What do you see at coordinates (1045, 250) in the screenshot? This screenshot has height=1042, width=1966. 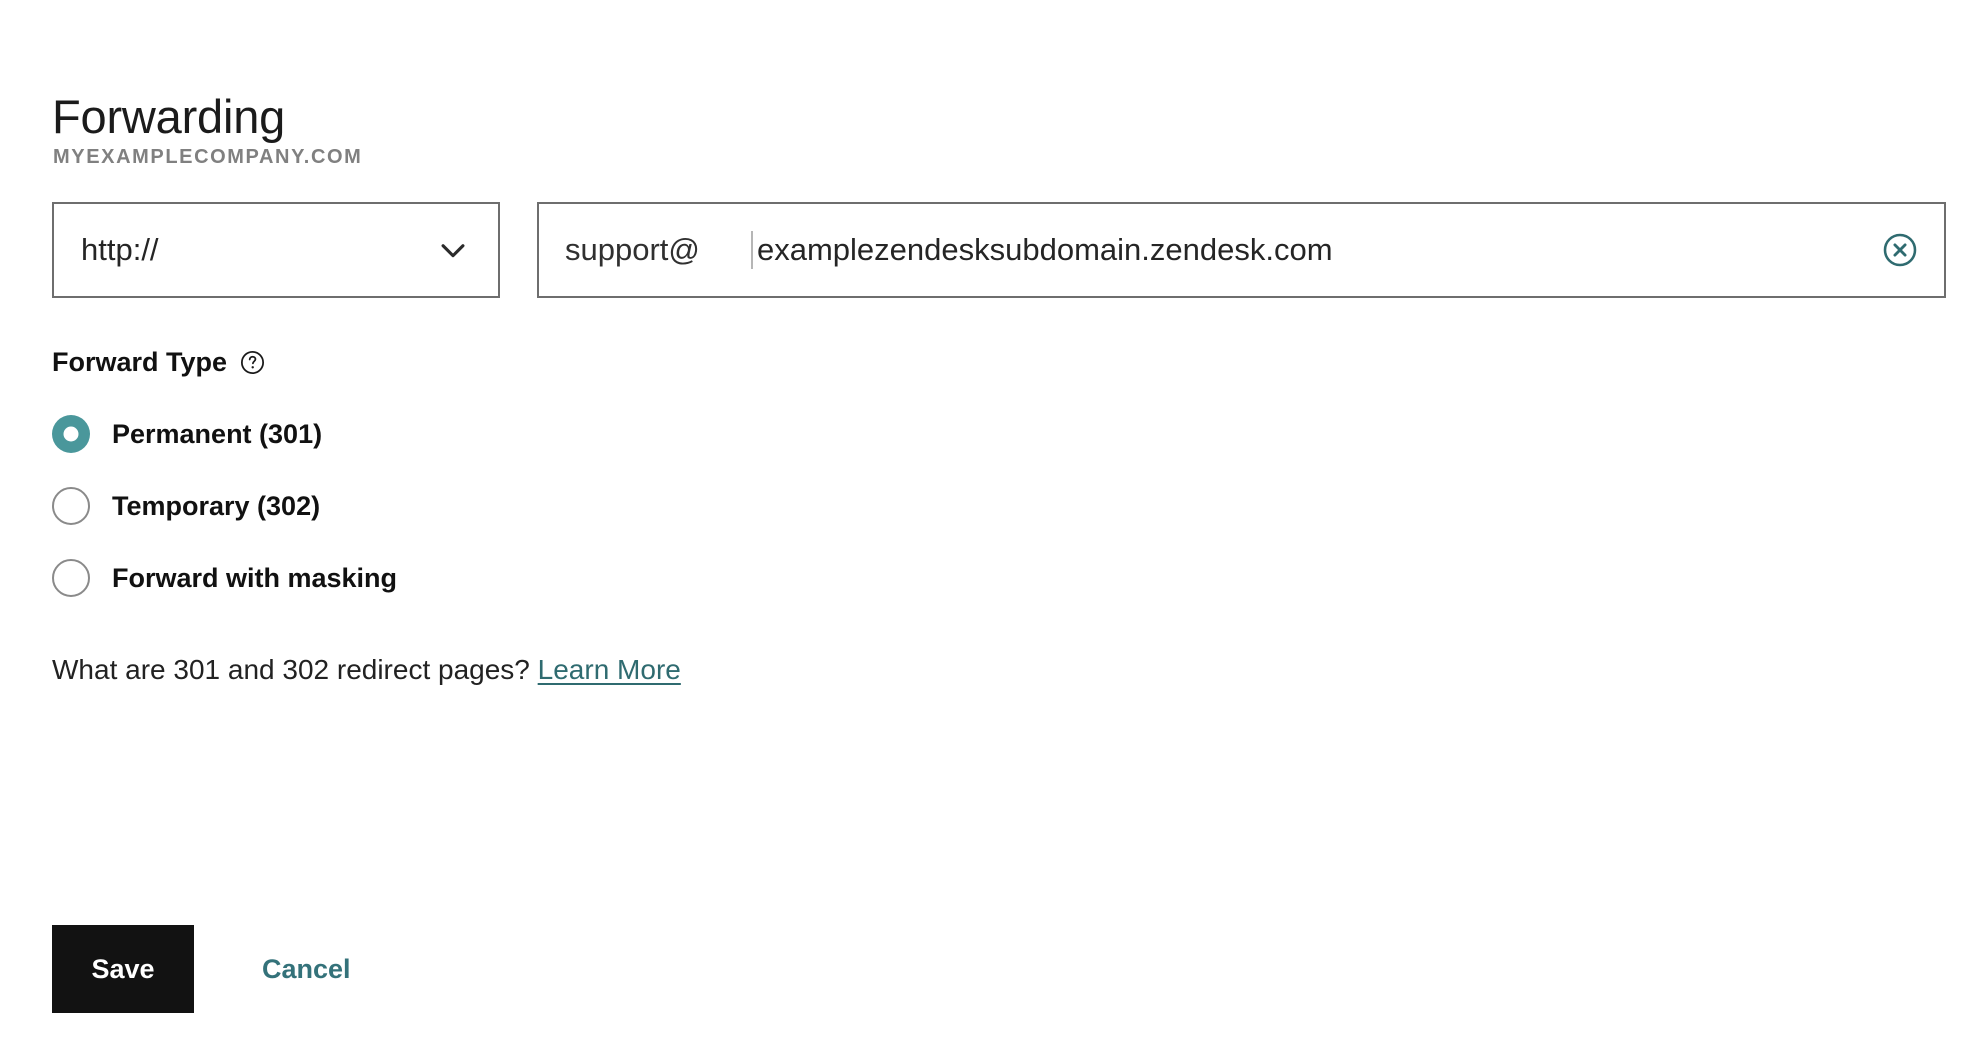 I see `url-input-value: examplezendesksubdomain.zendesk.com` at bounding box center [1045, 250].